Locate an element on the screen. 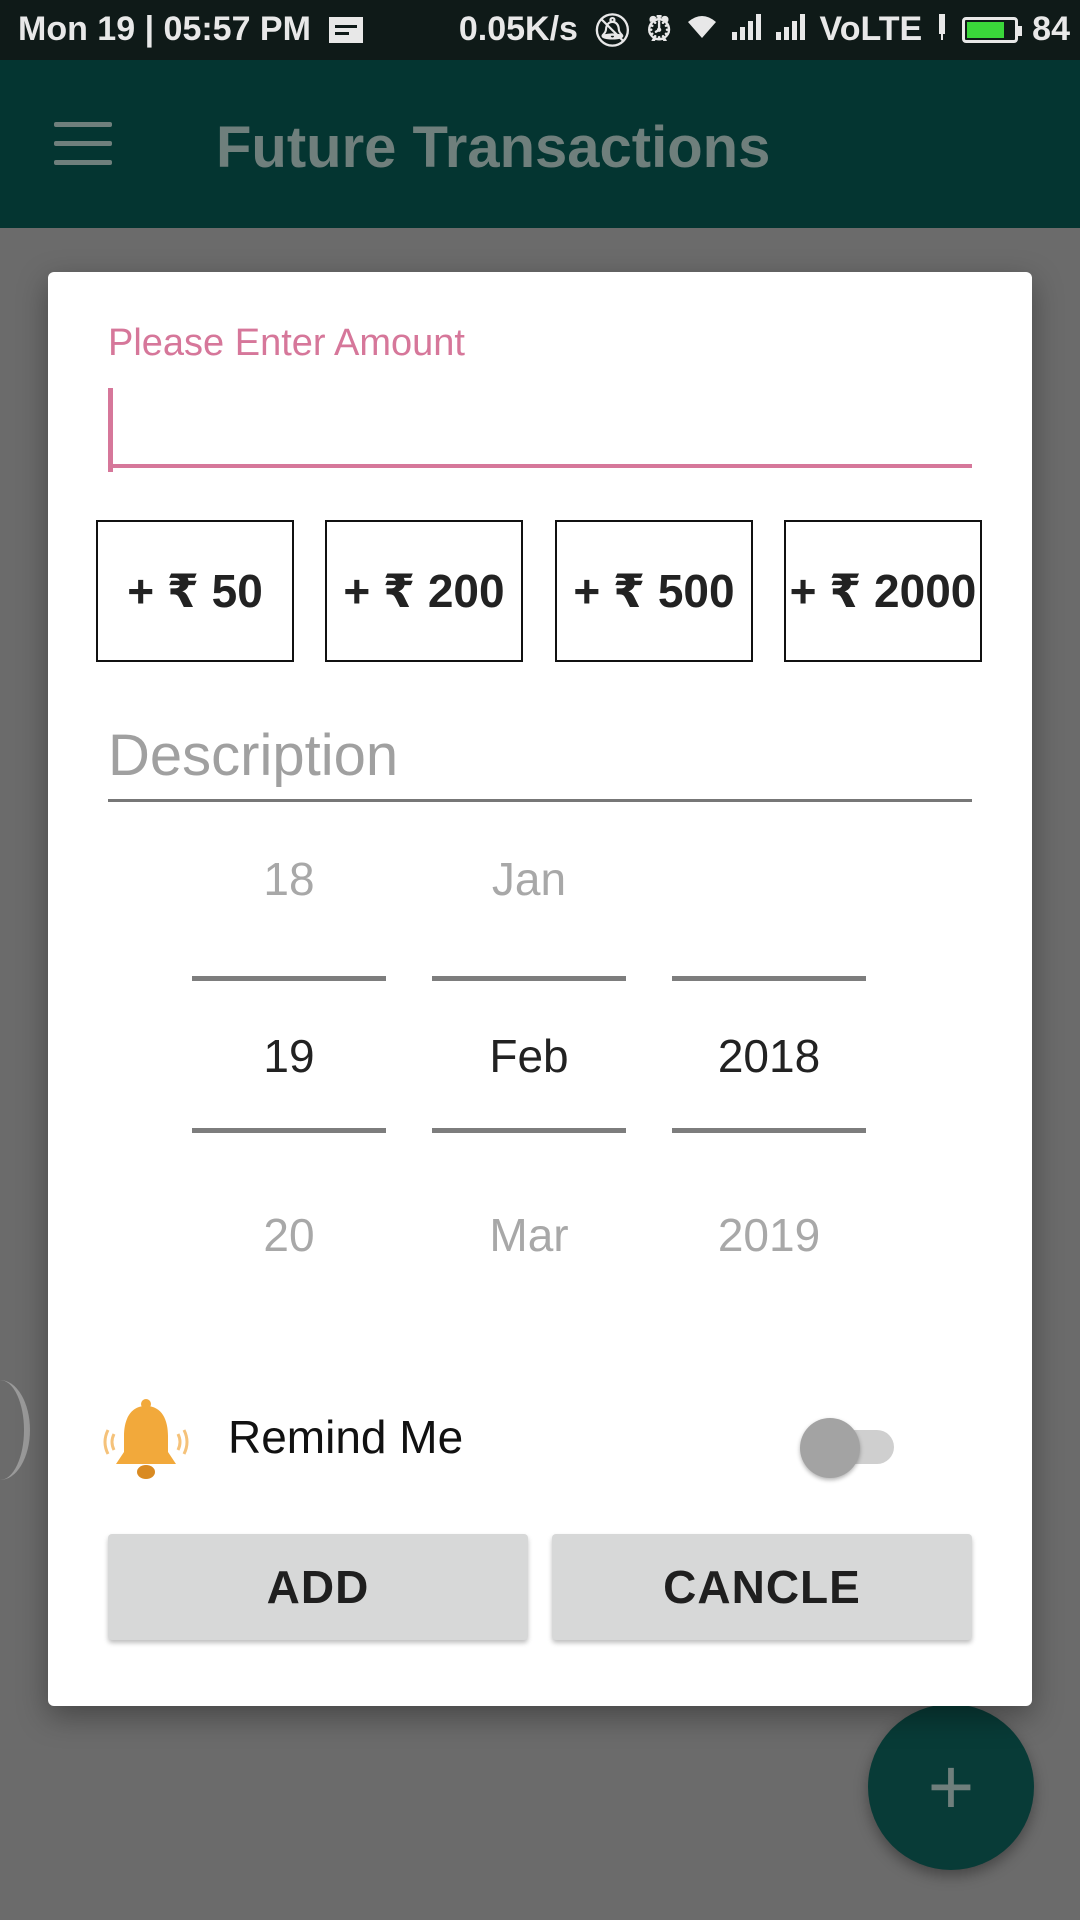  partial-background-element is located at coordinates (15, 1430).